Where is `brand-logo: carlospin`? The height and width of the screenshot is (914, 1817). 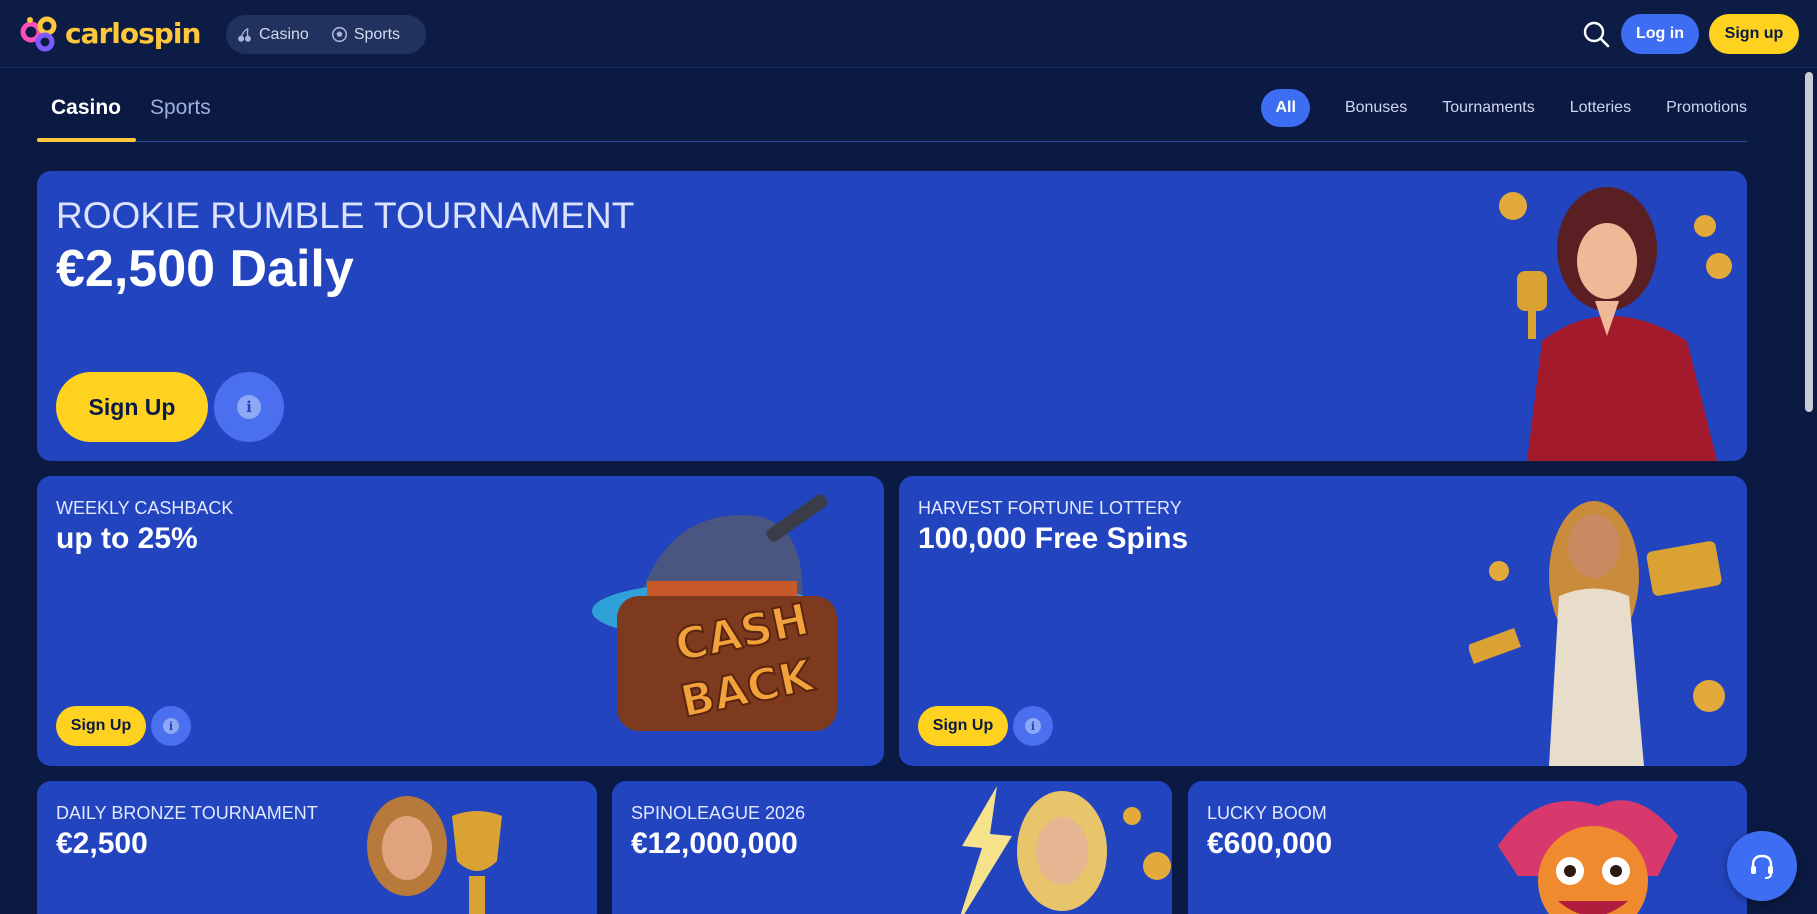 brand-logo: carlospin is located at coordinates (109, 33).